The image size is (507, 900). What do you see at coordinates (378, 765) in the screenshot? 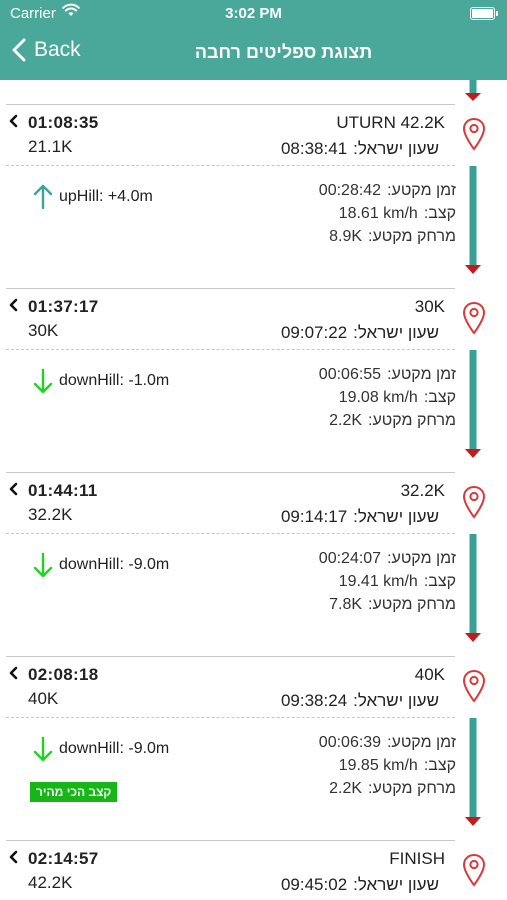
I see `segment-pace-value: 19.85 km/h` at bounding box center [378, 765].